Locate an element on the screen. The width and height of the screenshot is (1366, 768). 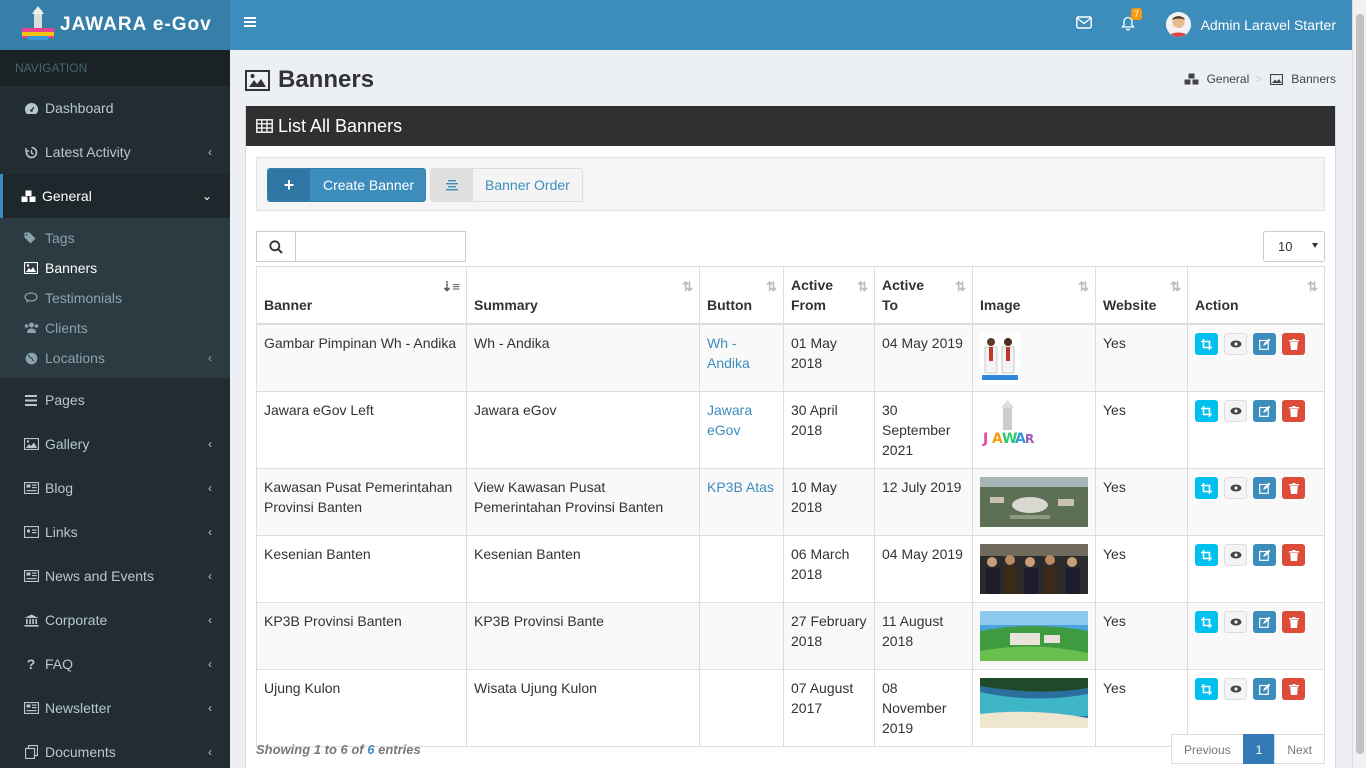
column-header-website: Website ⇅ is located at coordinates (1141, 295).